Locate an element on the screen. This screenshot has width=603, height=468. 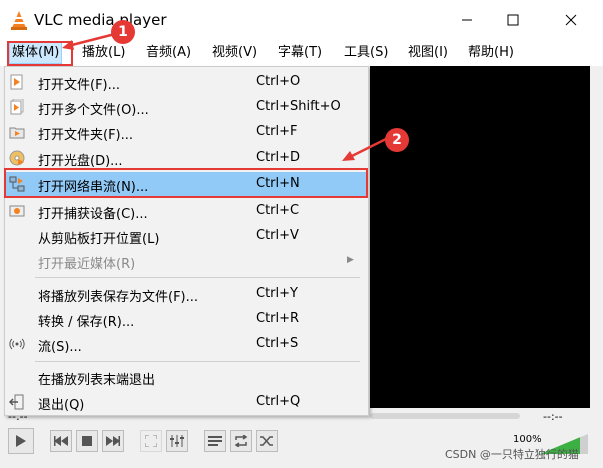
folder-icon is located at coordinates (17, 132).